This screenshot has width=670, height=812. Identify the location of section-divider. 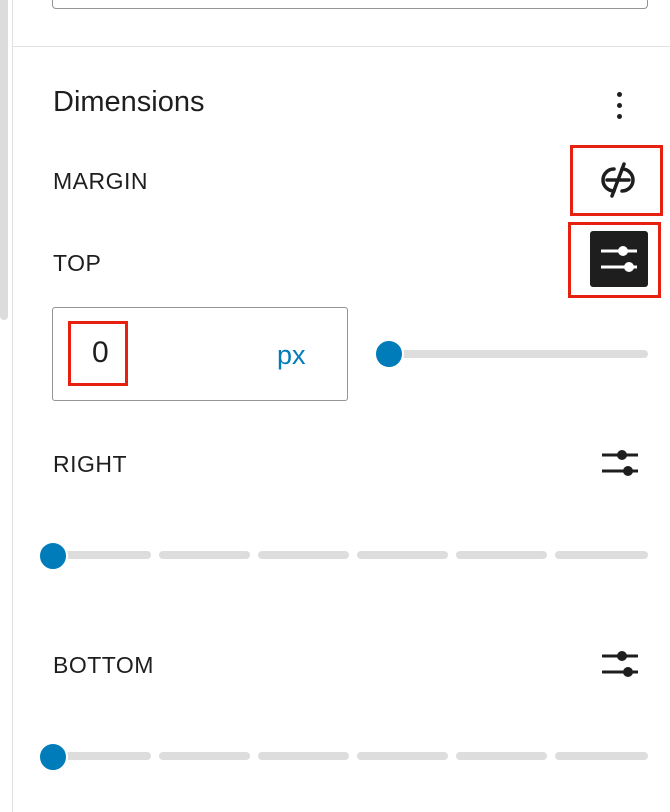
(341, 46).